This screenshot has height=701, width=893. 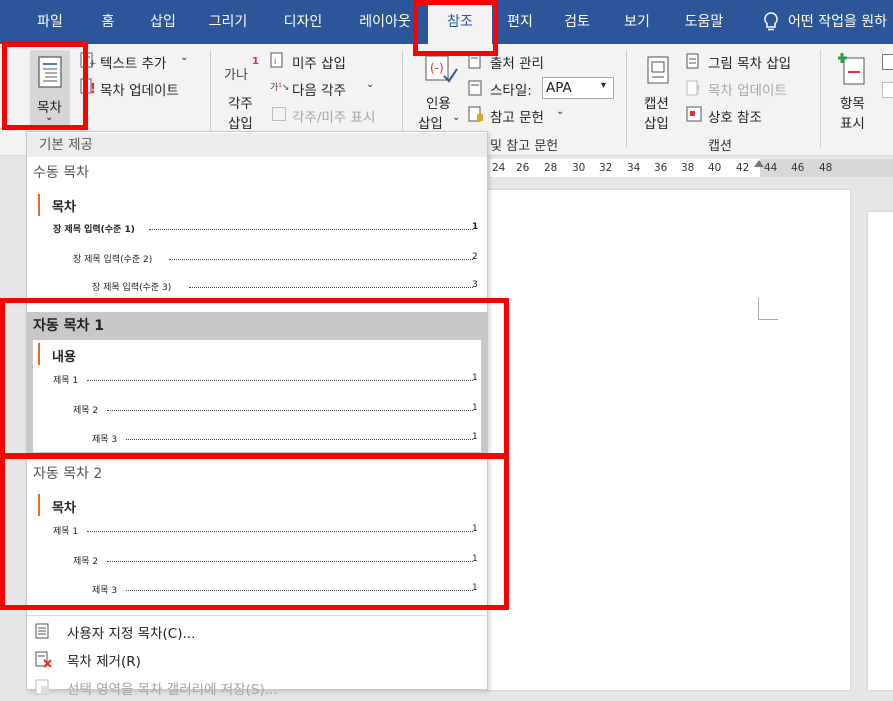 What do you see at coordinates (278, 60) in the screenshot?
I see `endnote-icon: i` at bounding box center [278, 60].